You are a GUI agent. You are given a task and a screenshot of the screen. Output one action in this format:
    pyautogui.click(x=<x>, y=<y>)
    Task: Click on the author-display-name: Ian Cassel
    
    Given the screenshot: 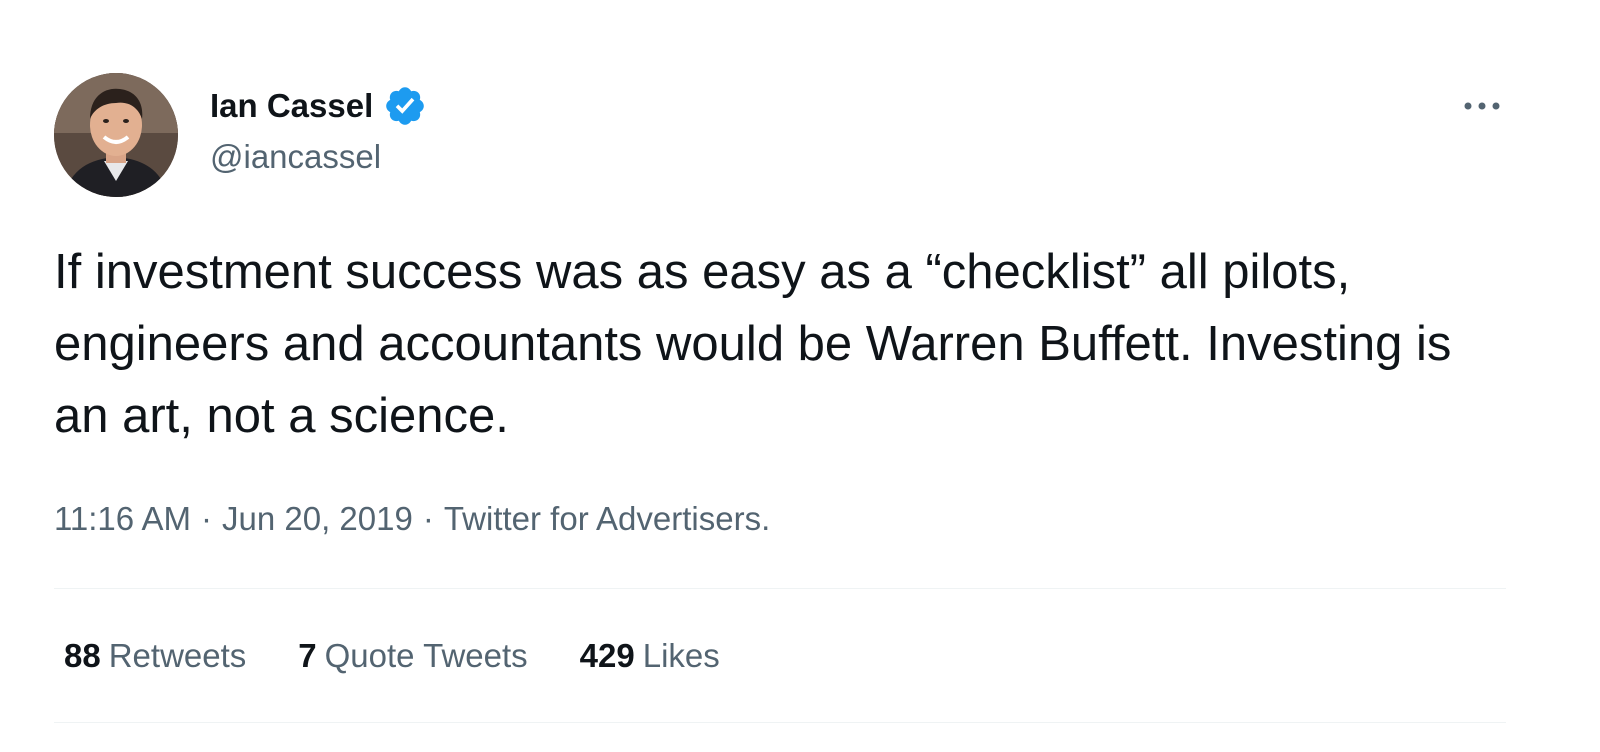 What is the action you would take?
    pyautogui.click(x=291, y=106)
    